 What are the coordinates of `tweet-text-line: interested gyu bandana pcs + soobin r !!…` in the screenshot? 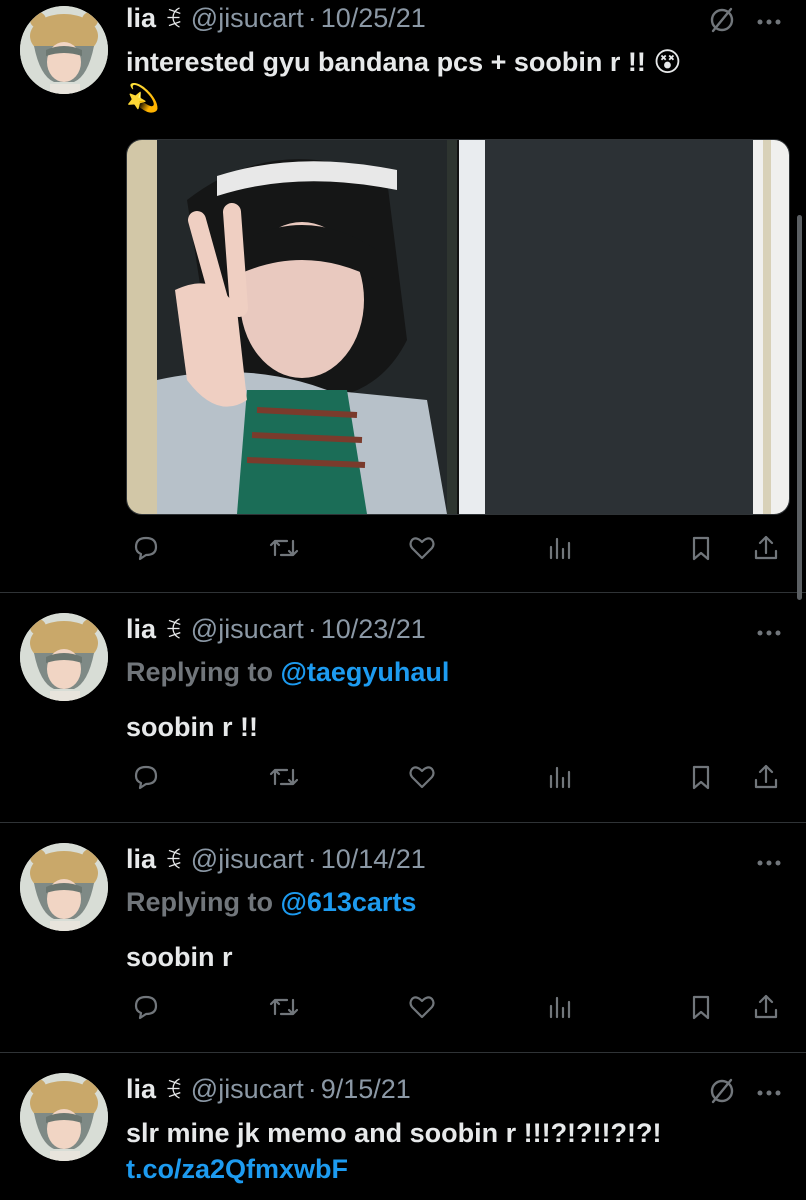 It's located at (404, 62).